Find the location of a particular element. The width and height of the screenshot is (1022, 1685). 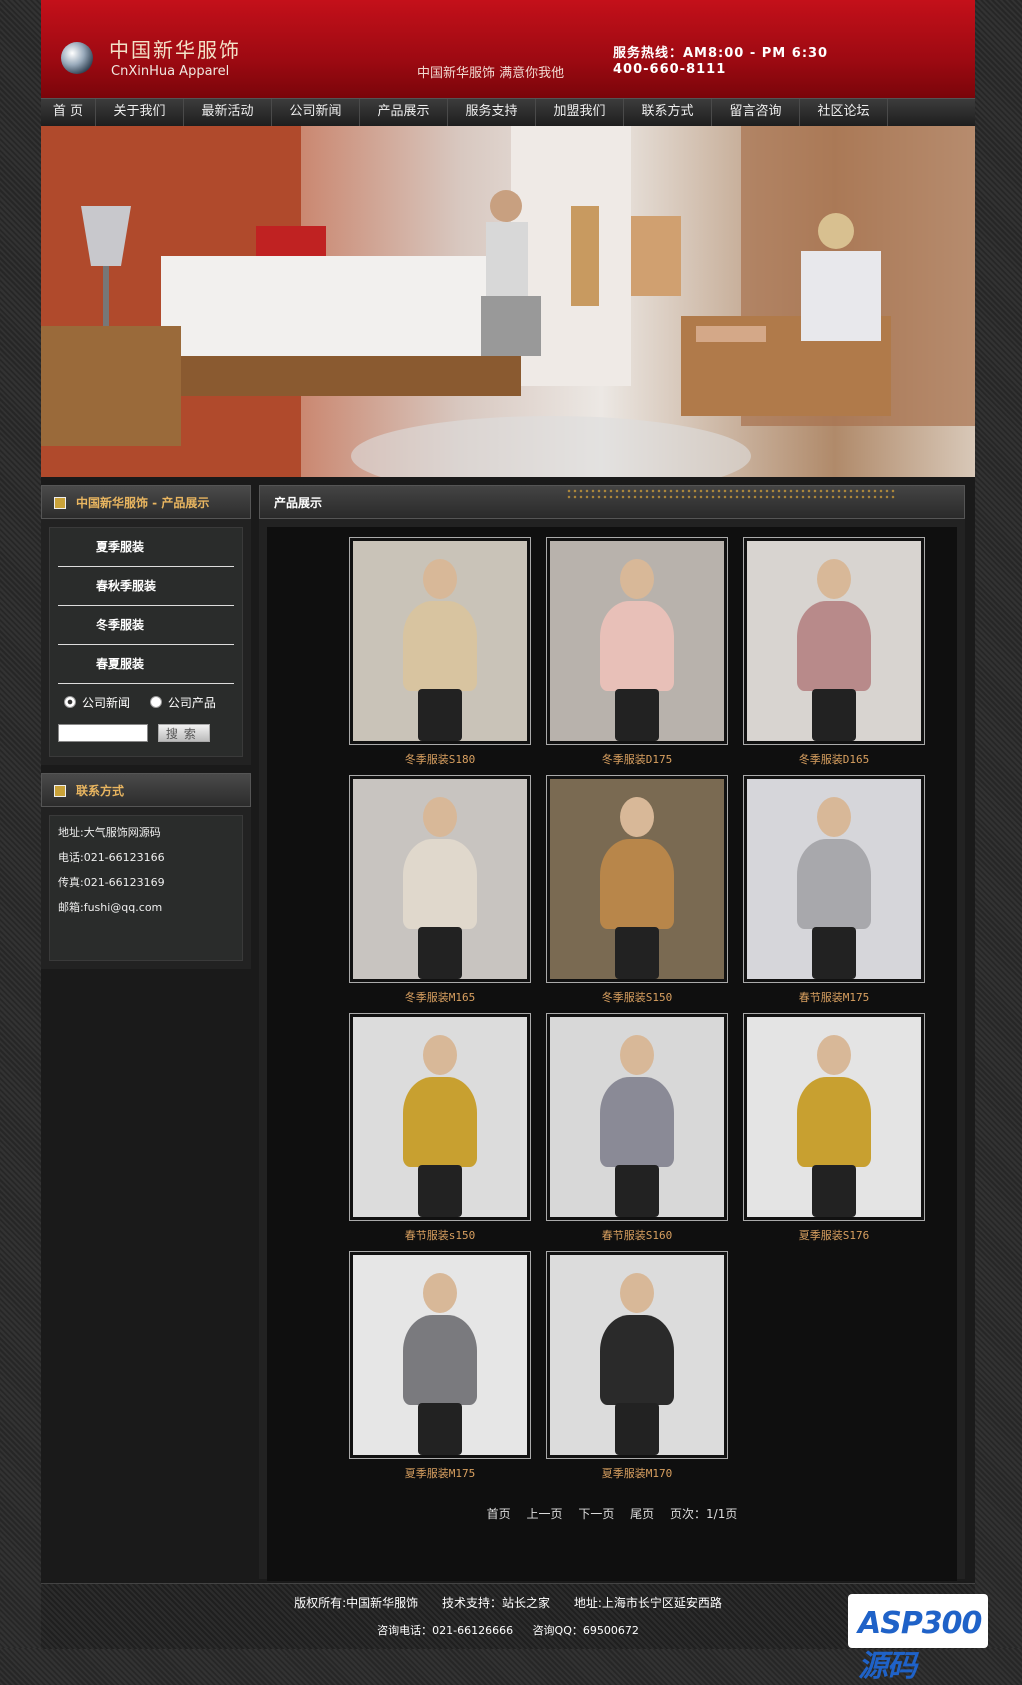

product-card: 冬季服装S150 is located at coordinates (637, 890).